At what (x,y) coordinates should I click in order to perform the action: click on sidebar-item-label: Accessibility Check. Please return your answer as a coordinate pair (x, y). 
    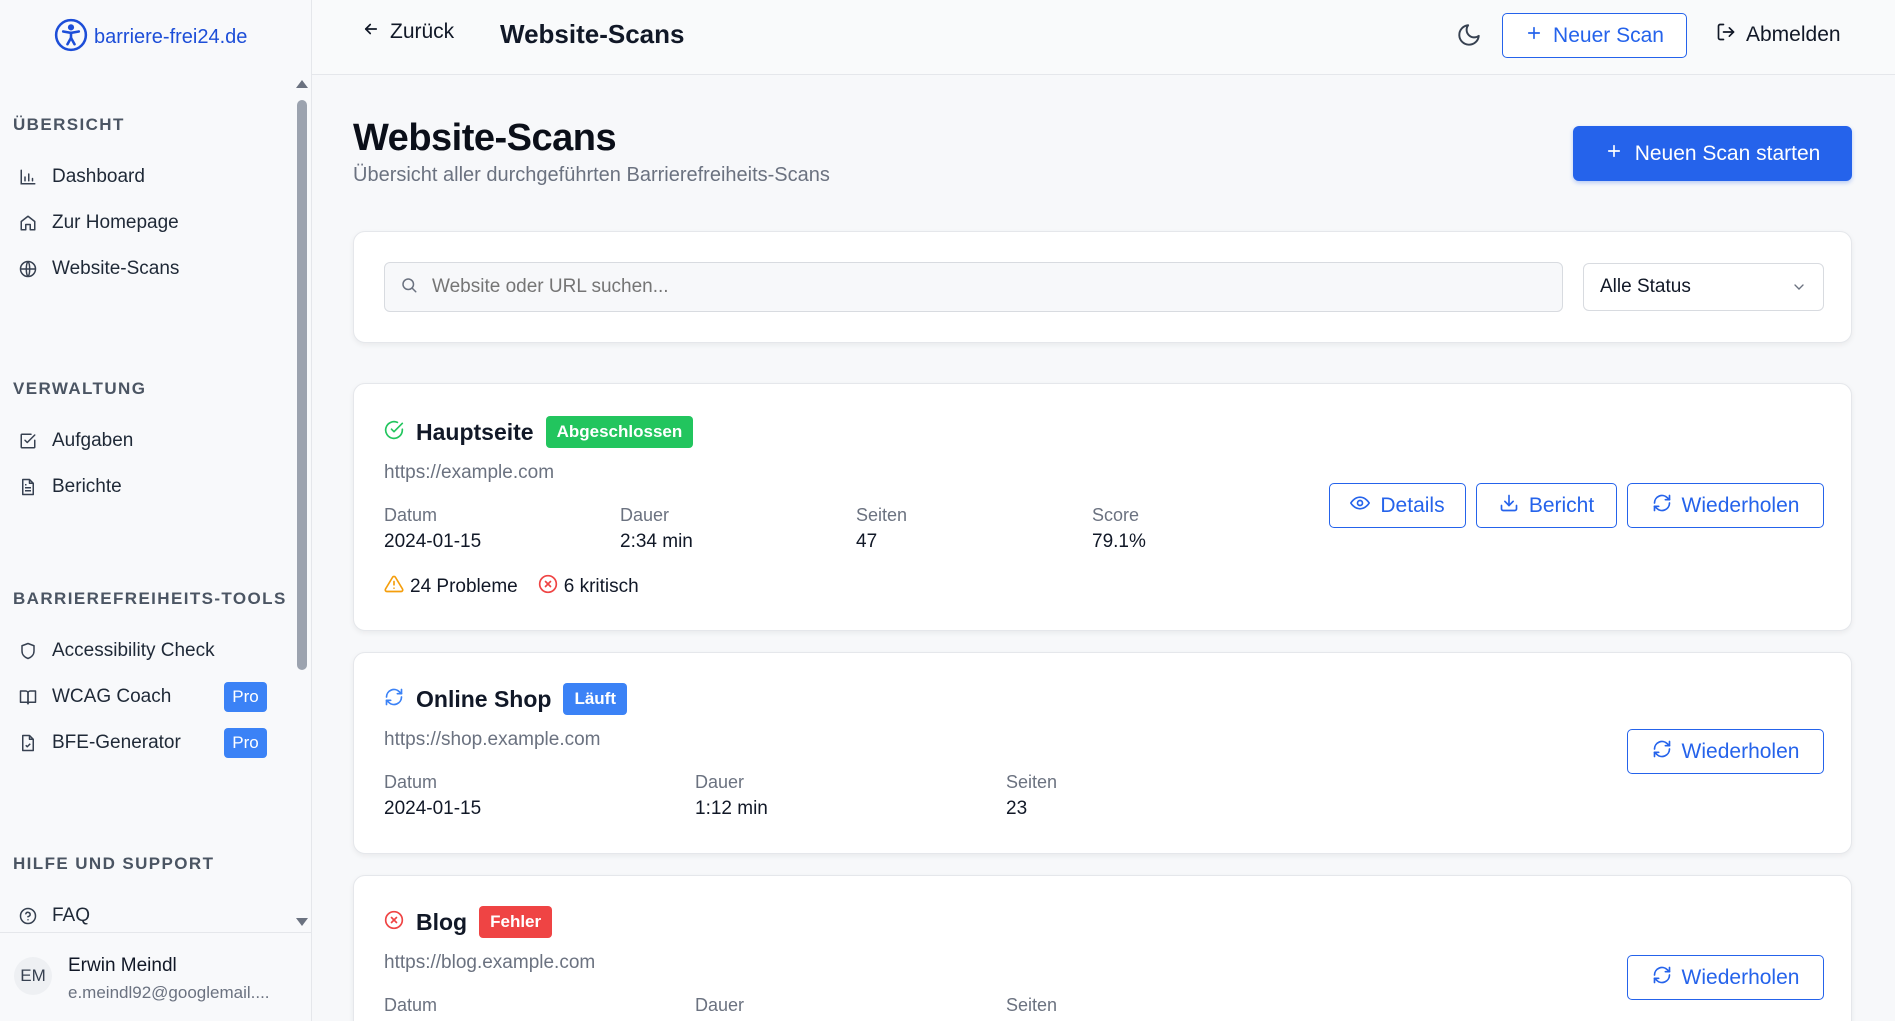
    Looking at the image, I should click on (133, 650).